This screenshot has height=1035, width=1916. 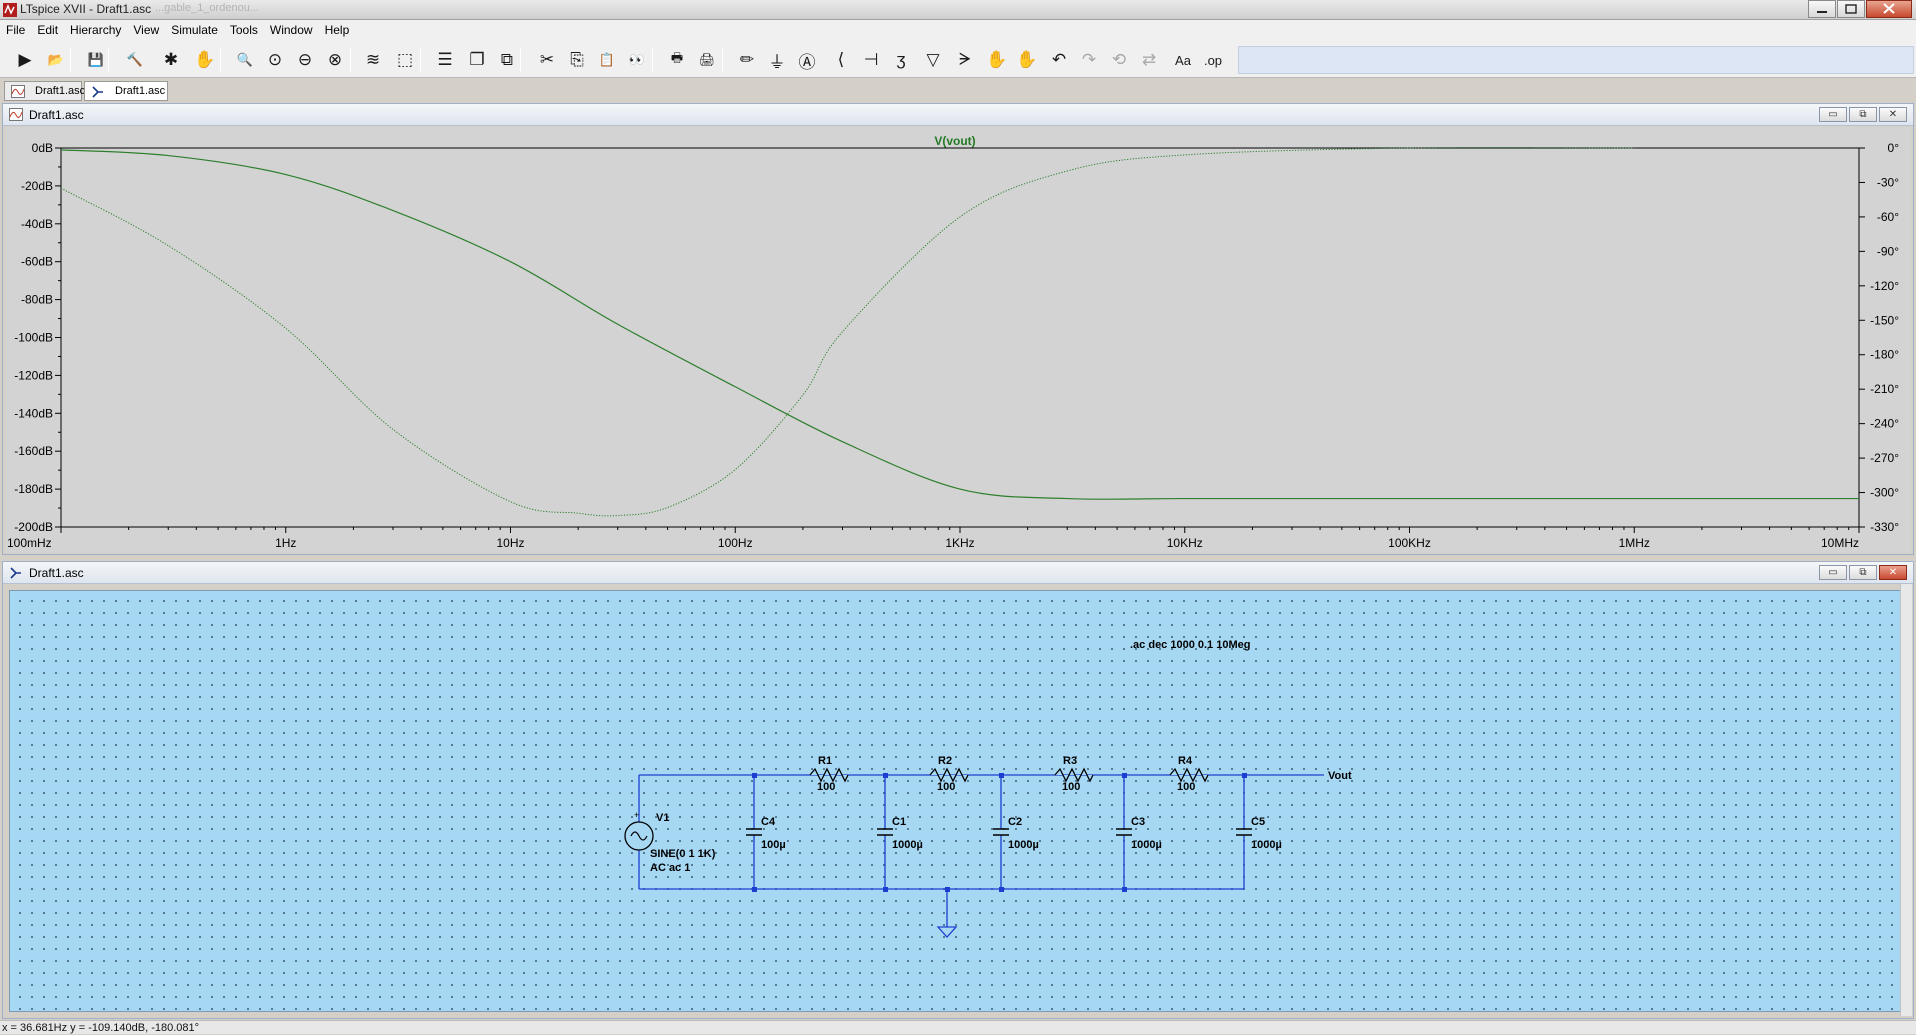 What do you see at coordinates (1340, 776) in the screenshot?
I see `net-label-vout: Vout` at bounding box center [1340, 776].